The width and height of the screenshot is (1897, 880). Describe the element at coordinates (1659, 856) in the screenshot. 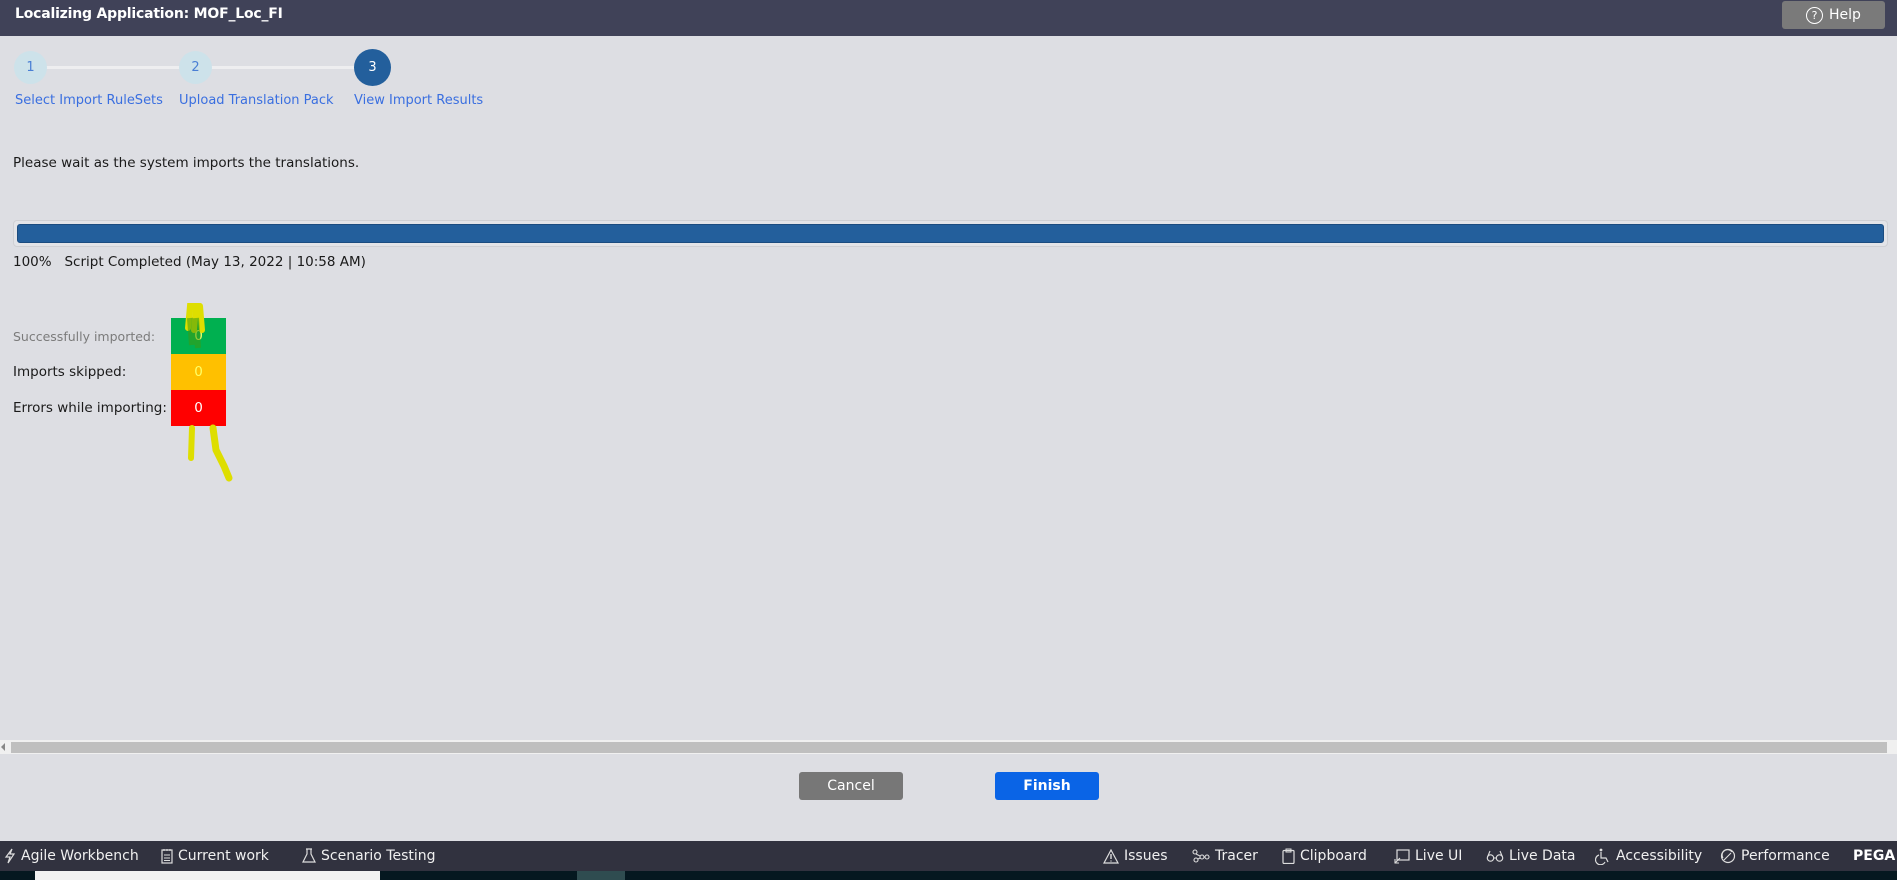

I see `toolbar-label: Accessibility` at that location.